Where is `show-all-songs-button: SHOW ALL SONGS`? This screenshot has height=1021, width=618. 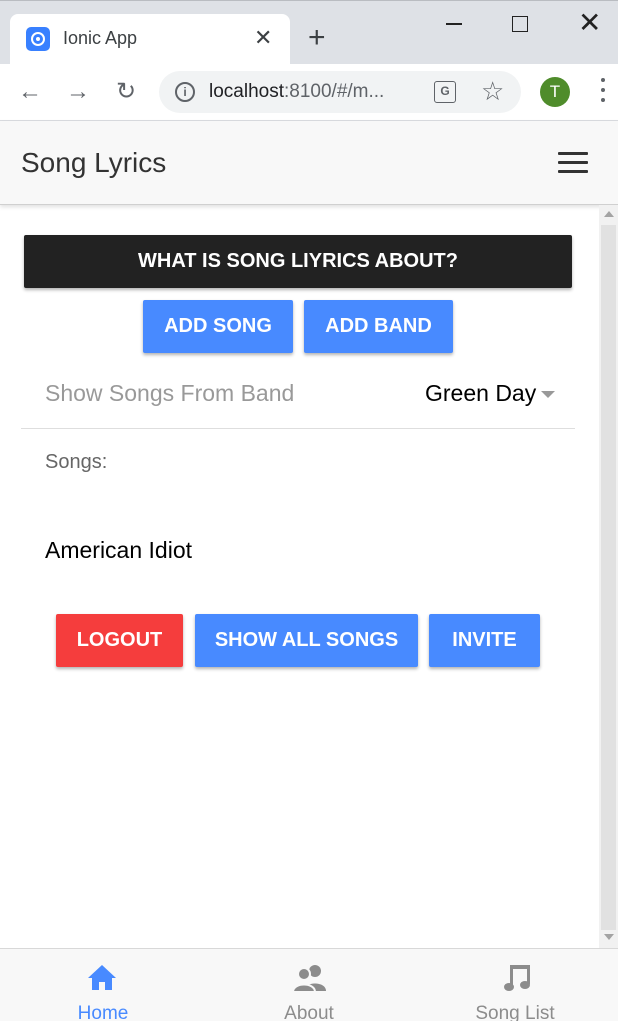 show-all-songs-button: SHOW ALL SONGS is located at coordinates (306, 640).